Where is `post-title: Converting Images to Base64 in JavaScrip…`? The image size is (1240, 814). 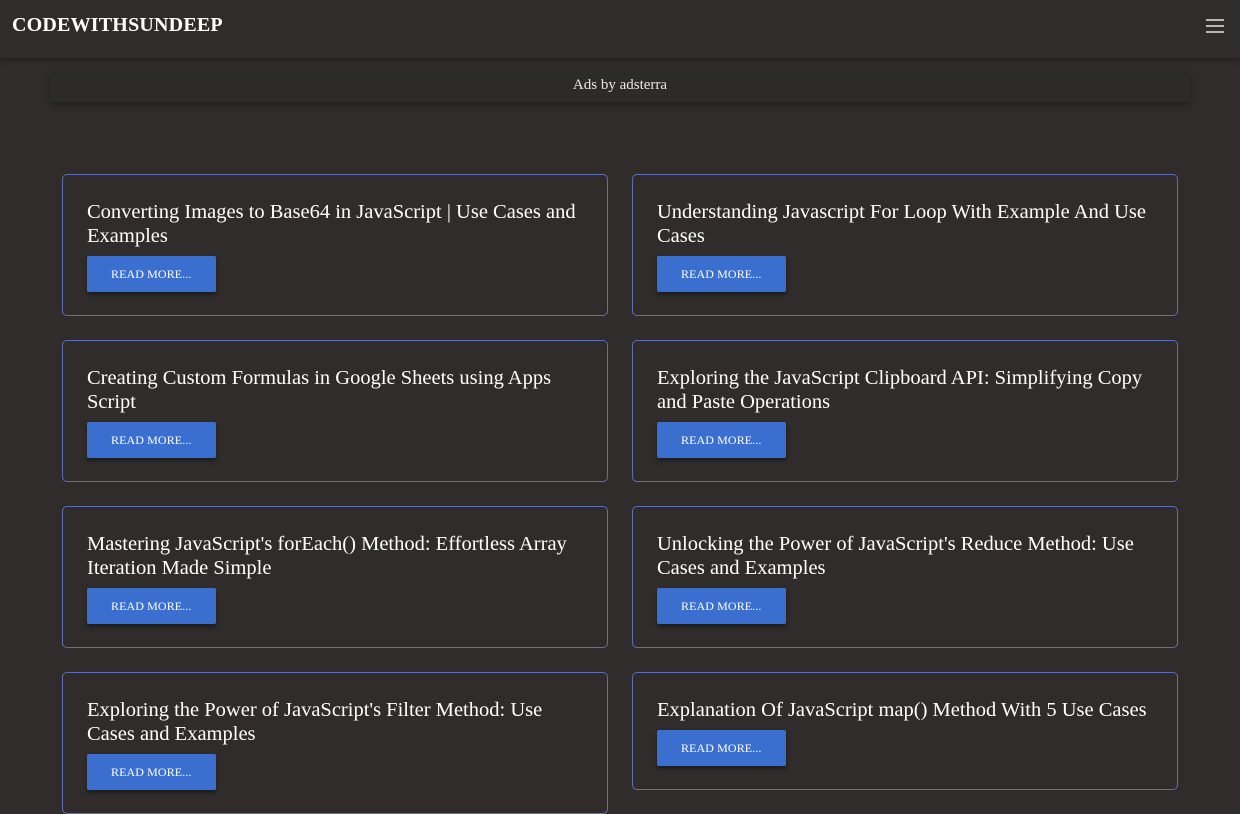 post-title: Converting Images to Base64 in JavaScrip… is located at coordinates (331, 224).